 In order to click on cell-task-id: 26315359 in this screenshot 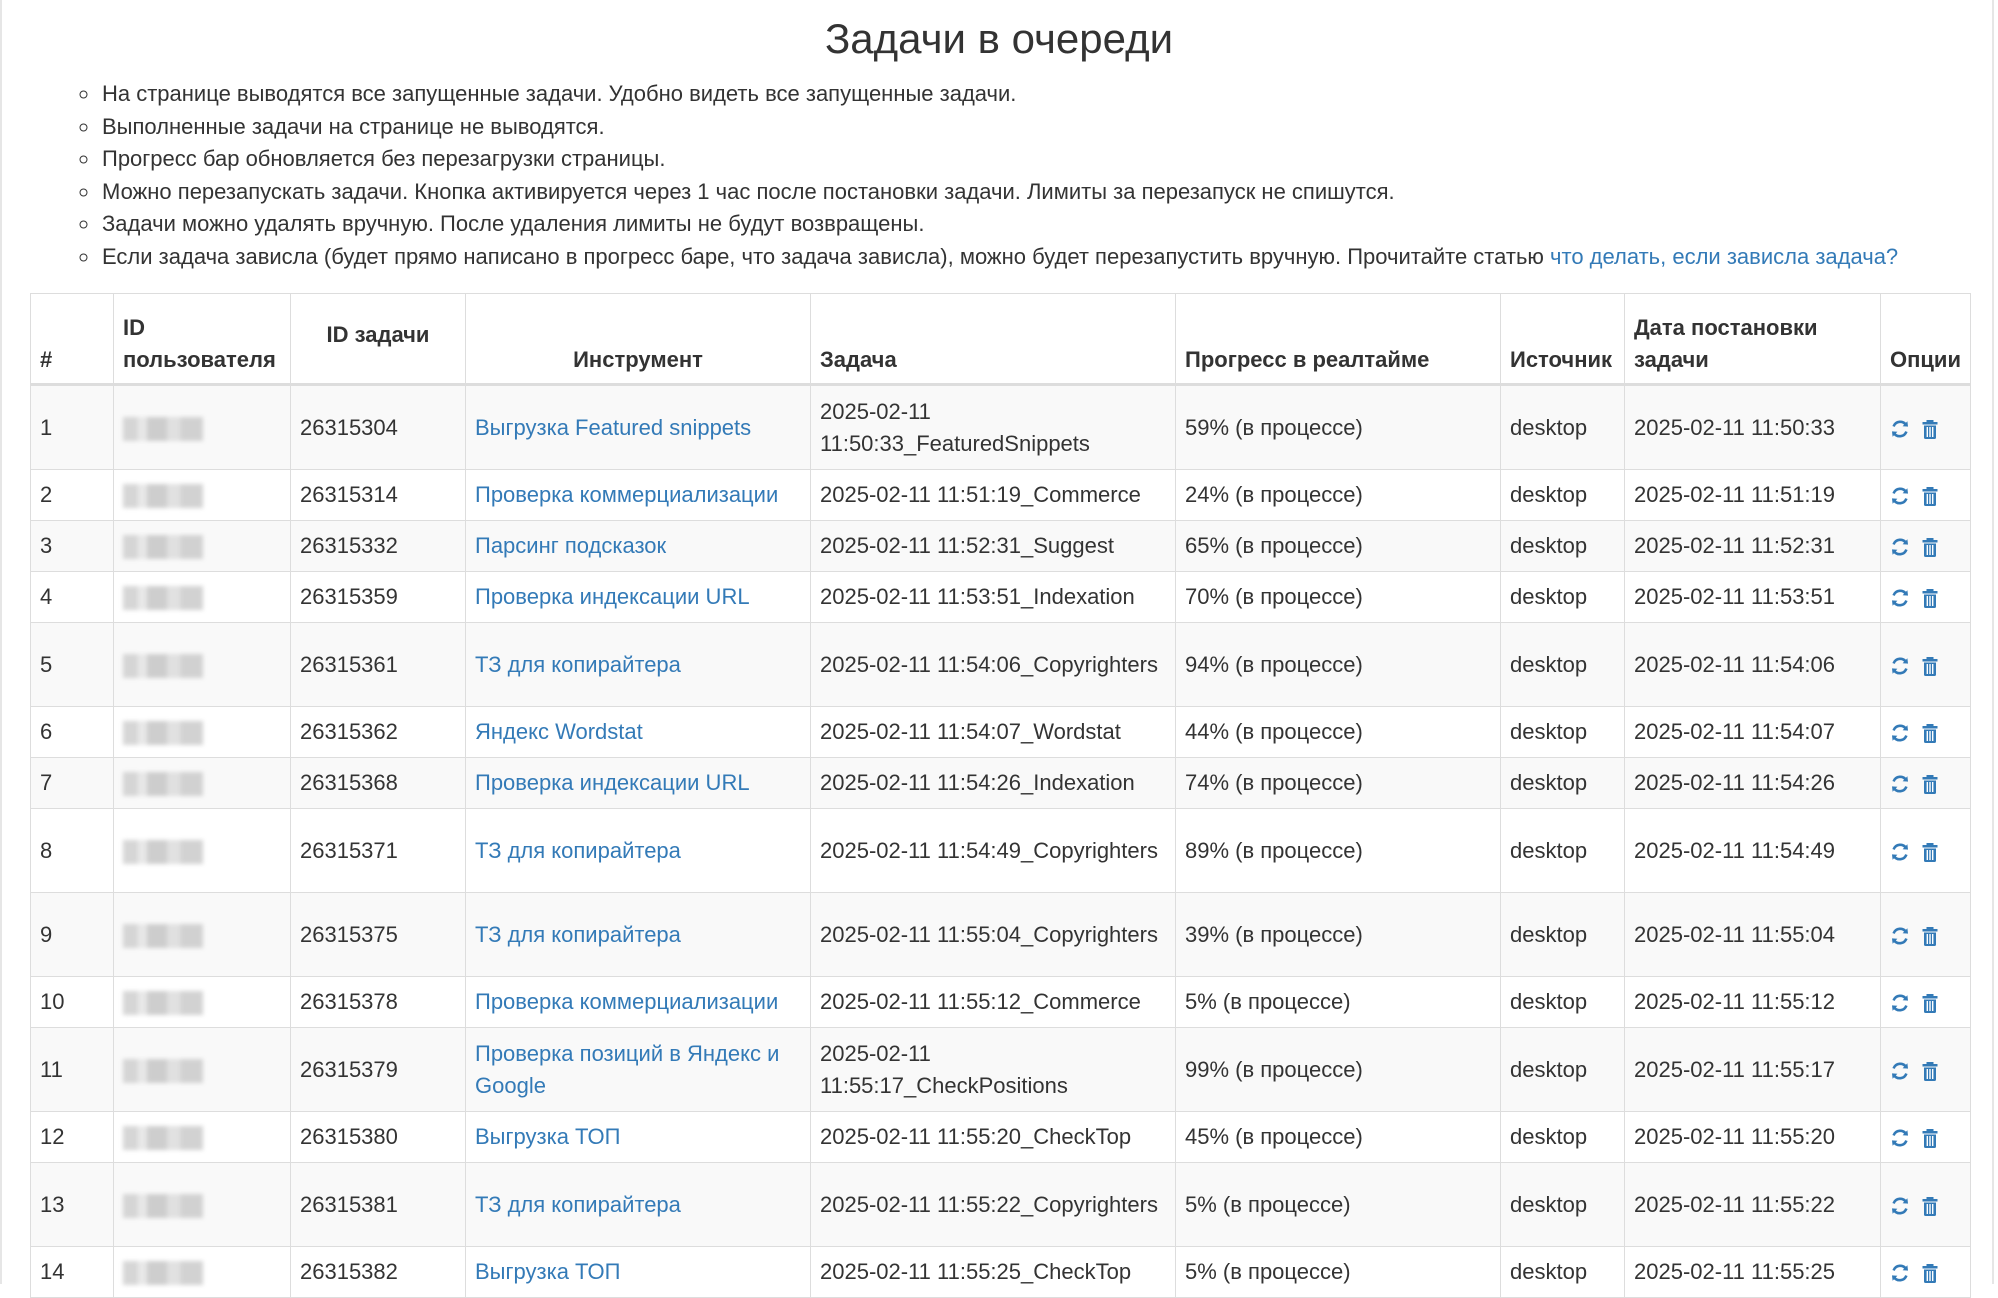, I will do `click(378, 597)`.